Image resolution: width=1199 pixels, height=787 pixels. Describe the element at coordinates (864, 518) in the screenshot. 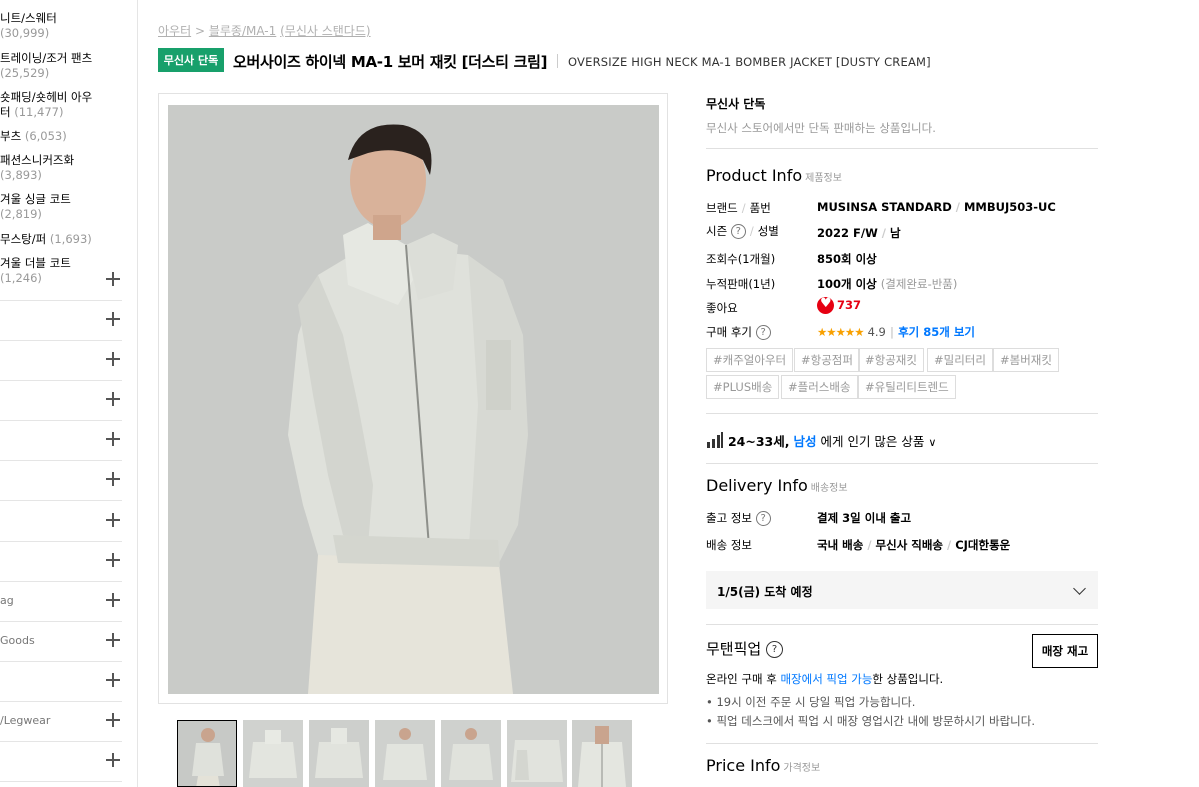

I see `ship-value: 결제 3일 이내 출고` at that location.